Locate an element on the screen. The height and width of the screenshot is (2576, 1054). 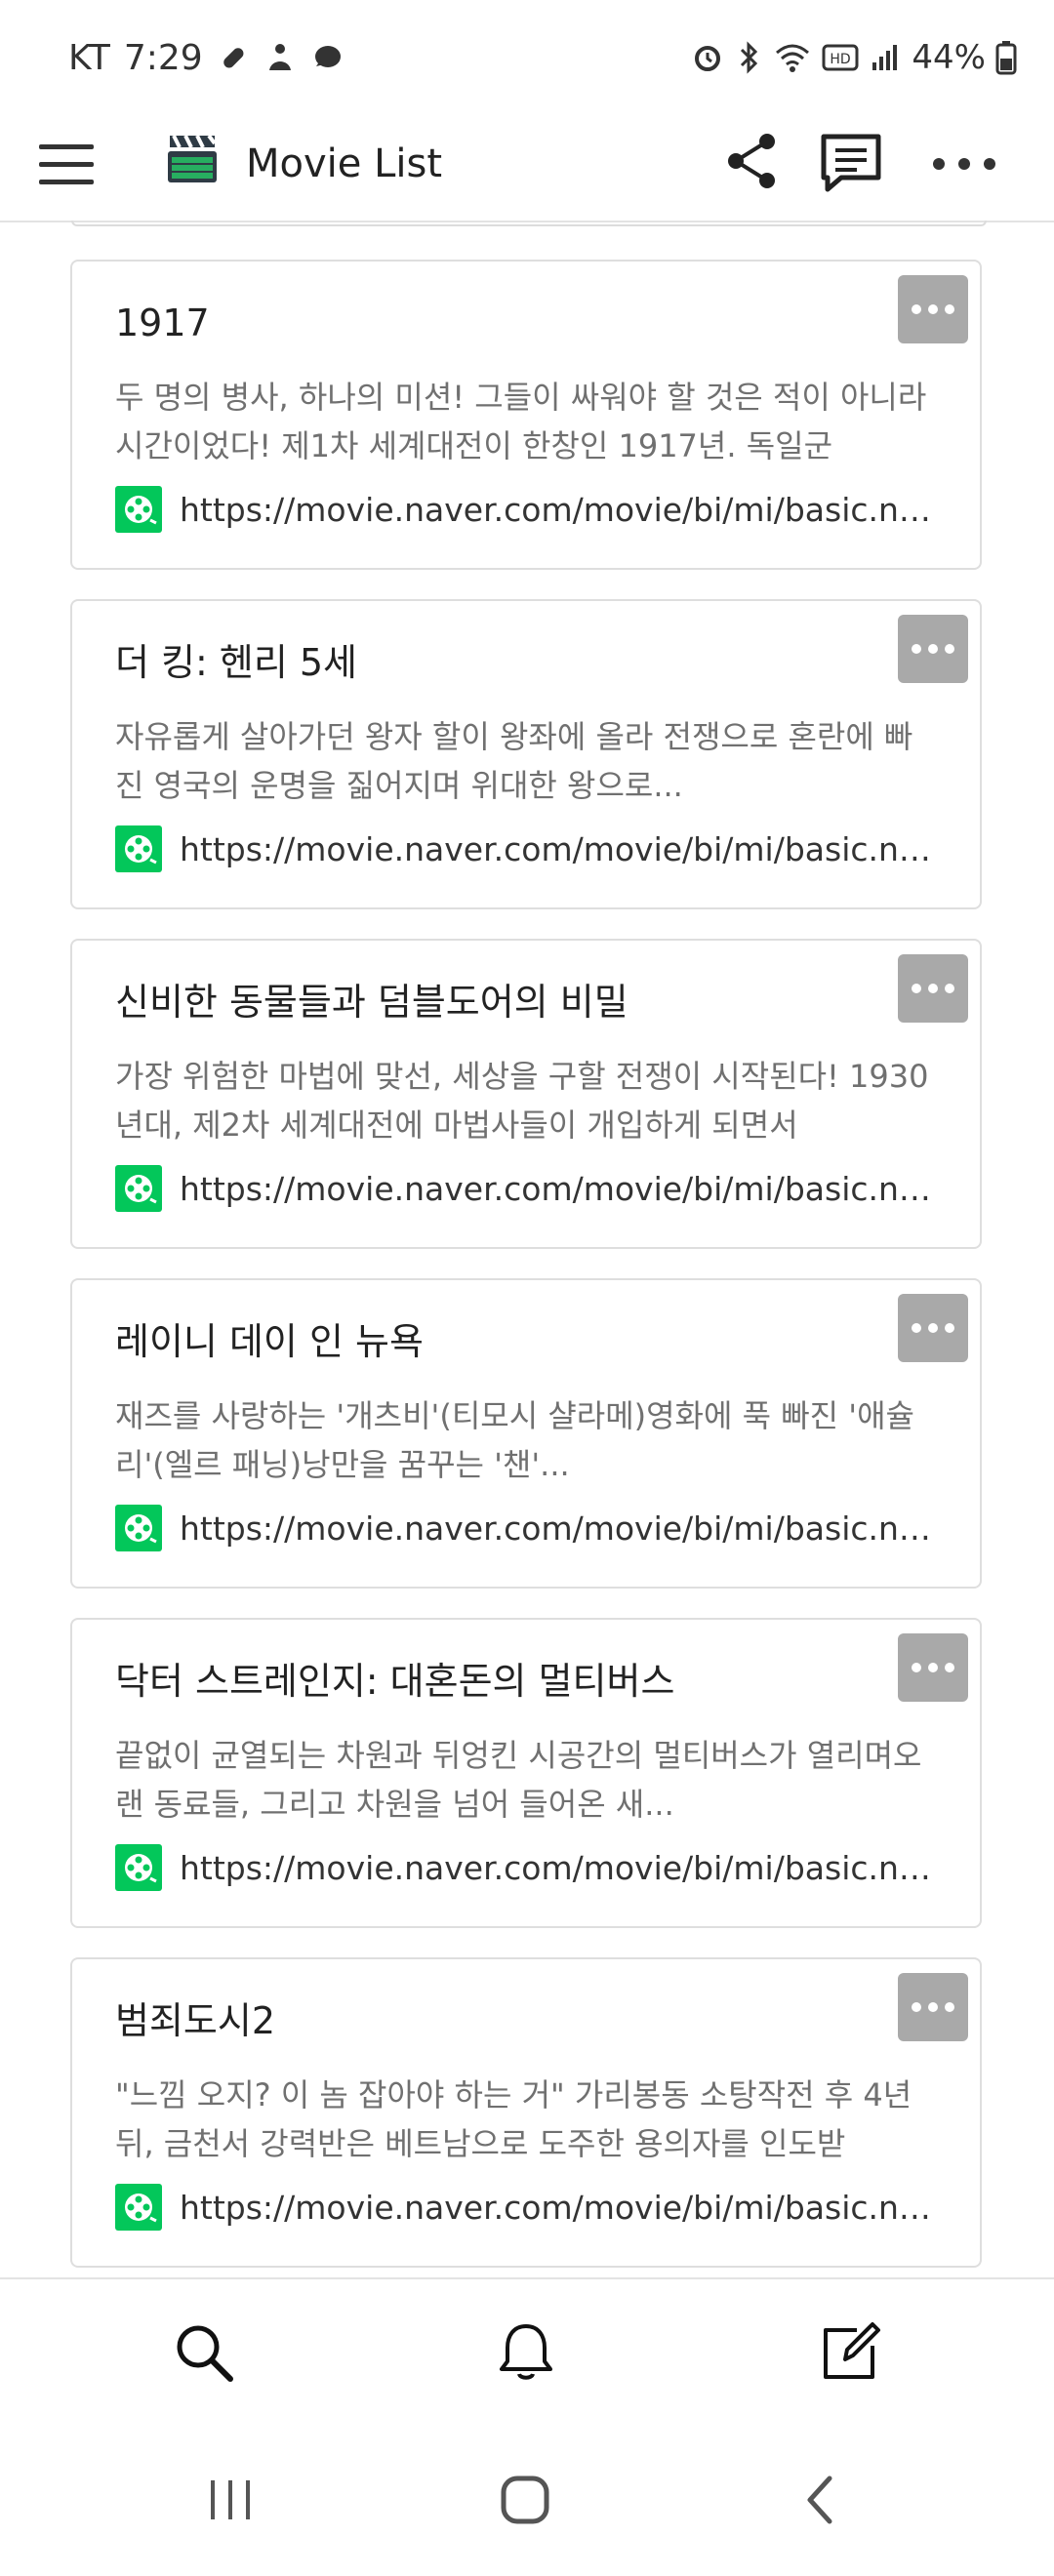
bottom-toolbar is located at coordinates (527, 2351).